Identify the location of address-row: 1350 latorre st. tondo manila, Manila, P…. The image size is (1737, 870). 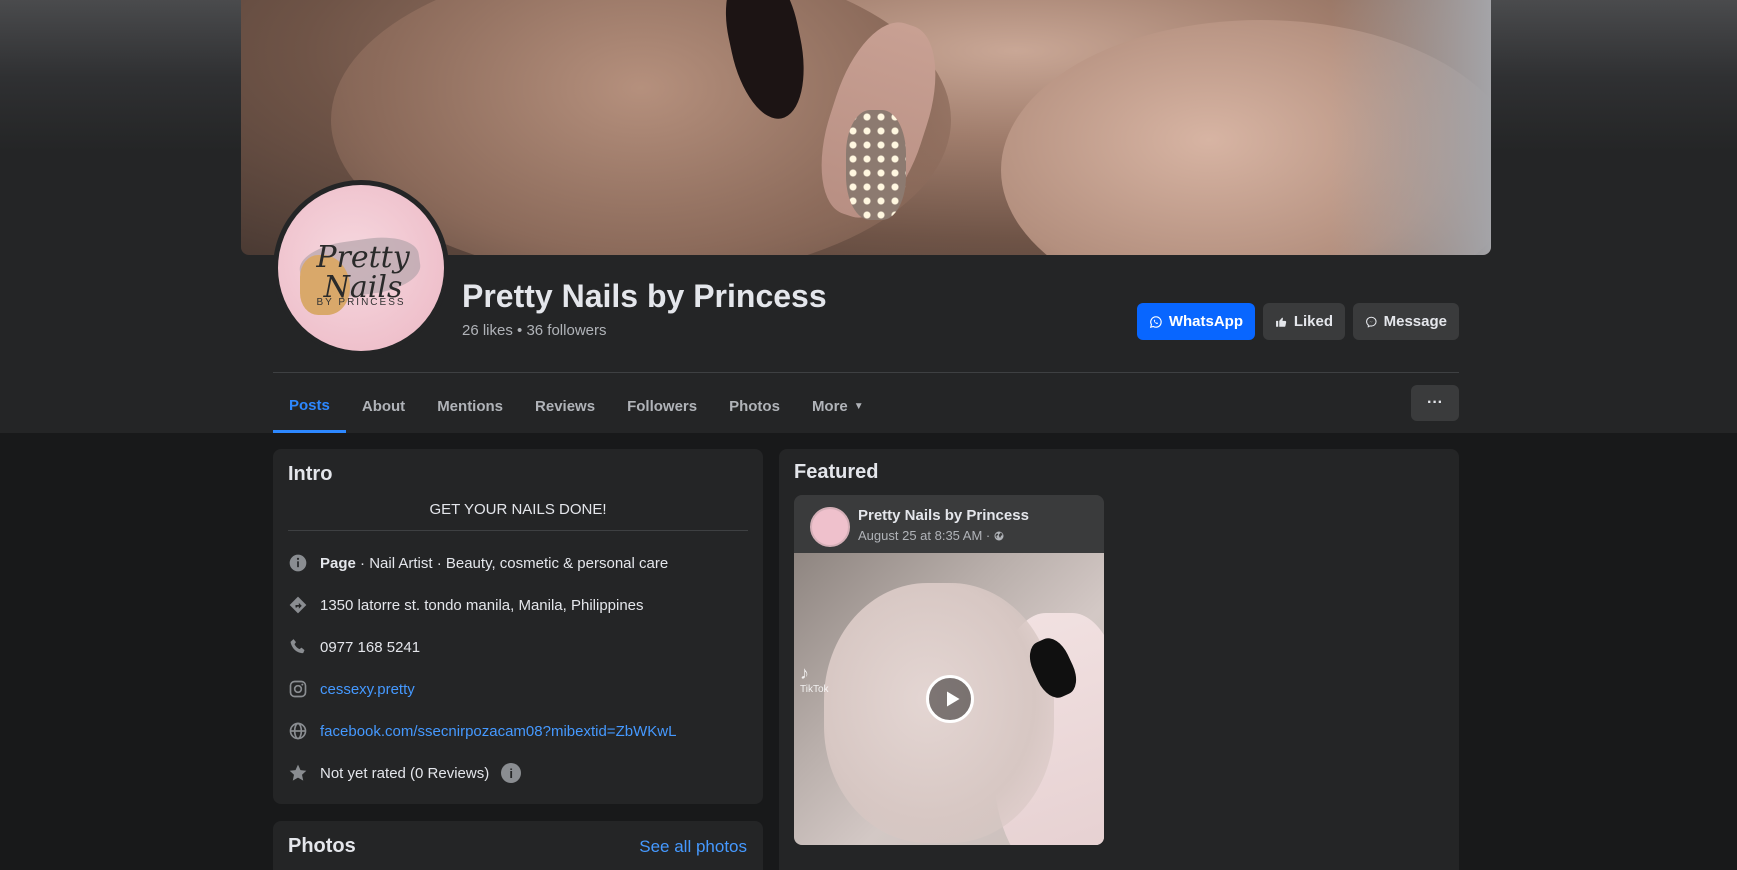
(466, 605).